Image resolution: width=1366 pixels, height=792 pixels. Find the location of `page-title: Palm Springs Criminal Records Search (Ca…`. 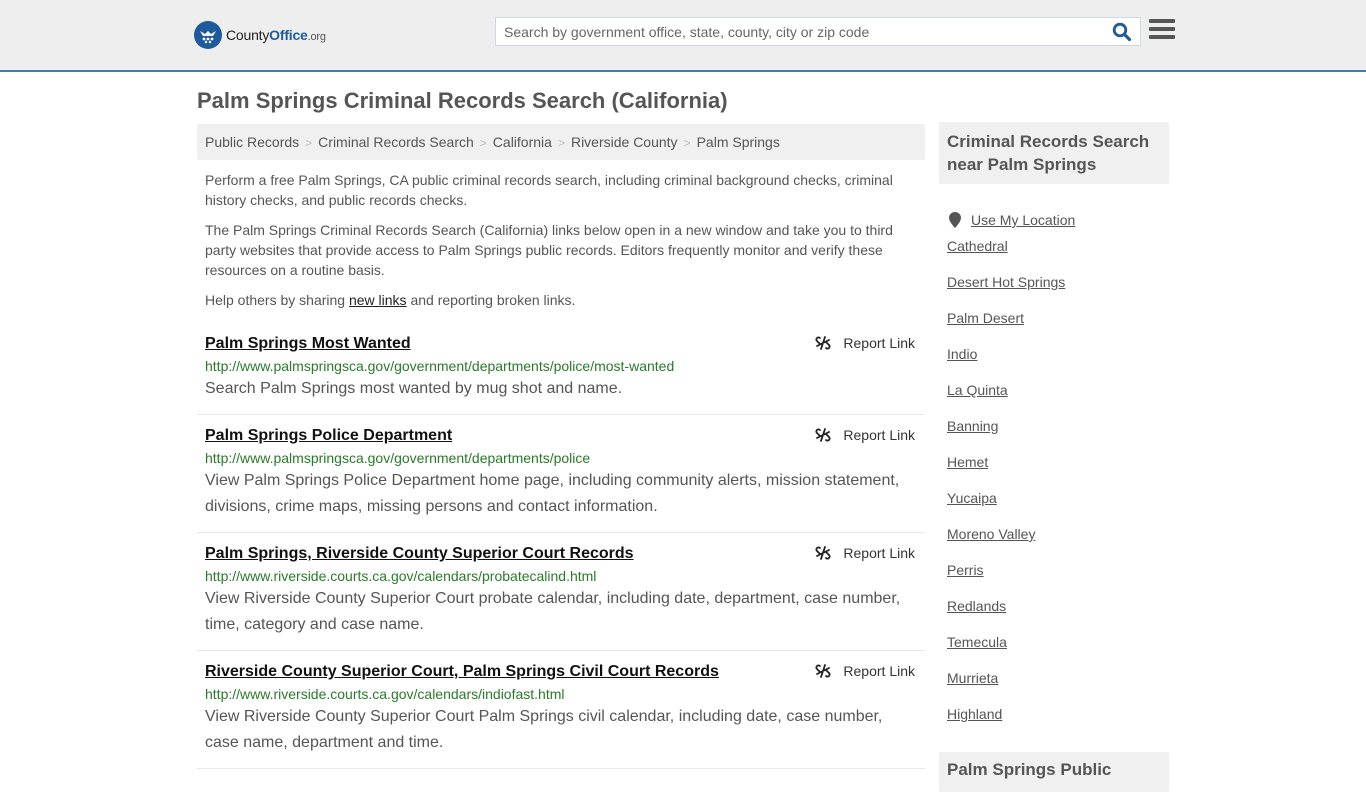

page-title: Palm Springs Criminal Records Search (Ca… is located at coordinates (462, 100).